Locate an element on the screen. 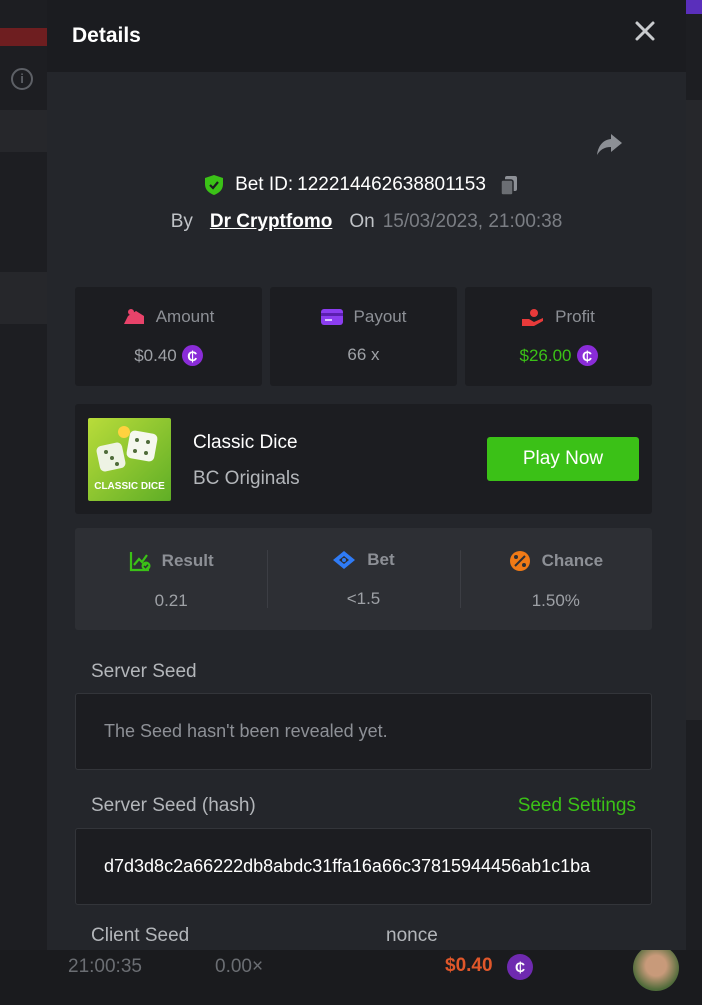 Image resolution: width=702 pixels, height=1005 pixels. bet-row-amount: $0.40 is located at coordinates (469, 965).